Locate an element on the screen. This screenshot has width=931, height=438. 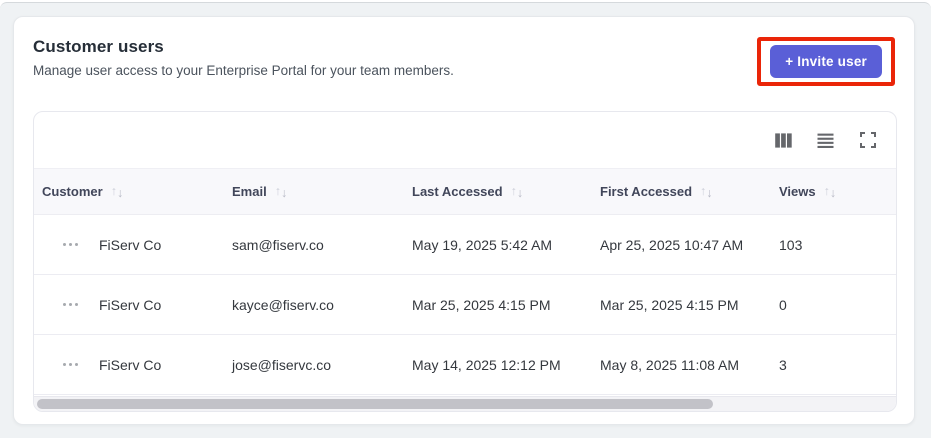
email-cell: kayce@fiserv.co is located at coordinates (283, 304).